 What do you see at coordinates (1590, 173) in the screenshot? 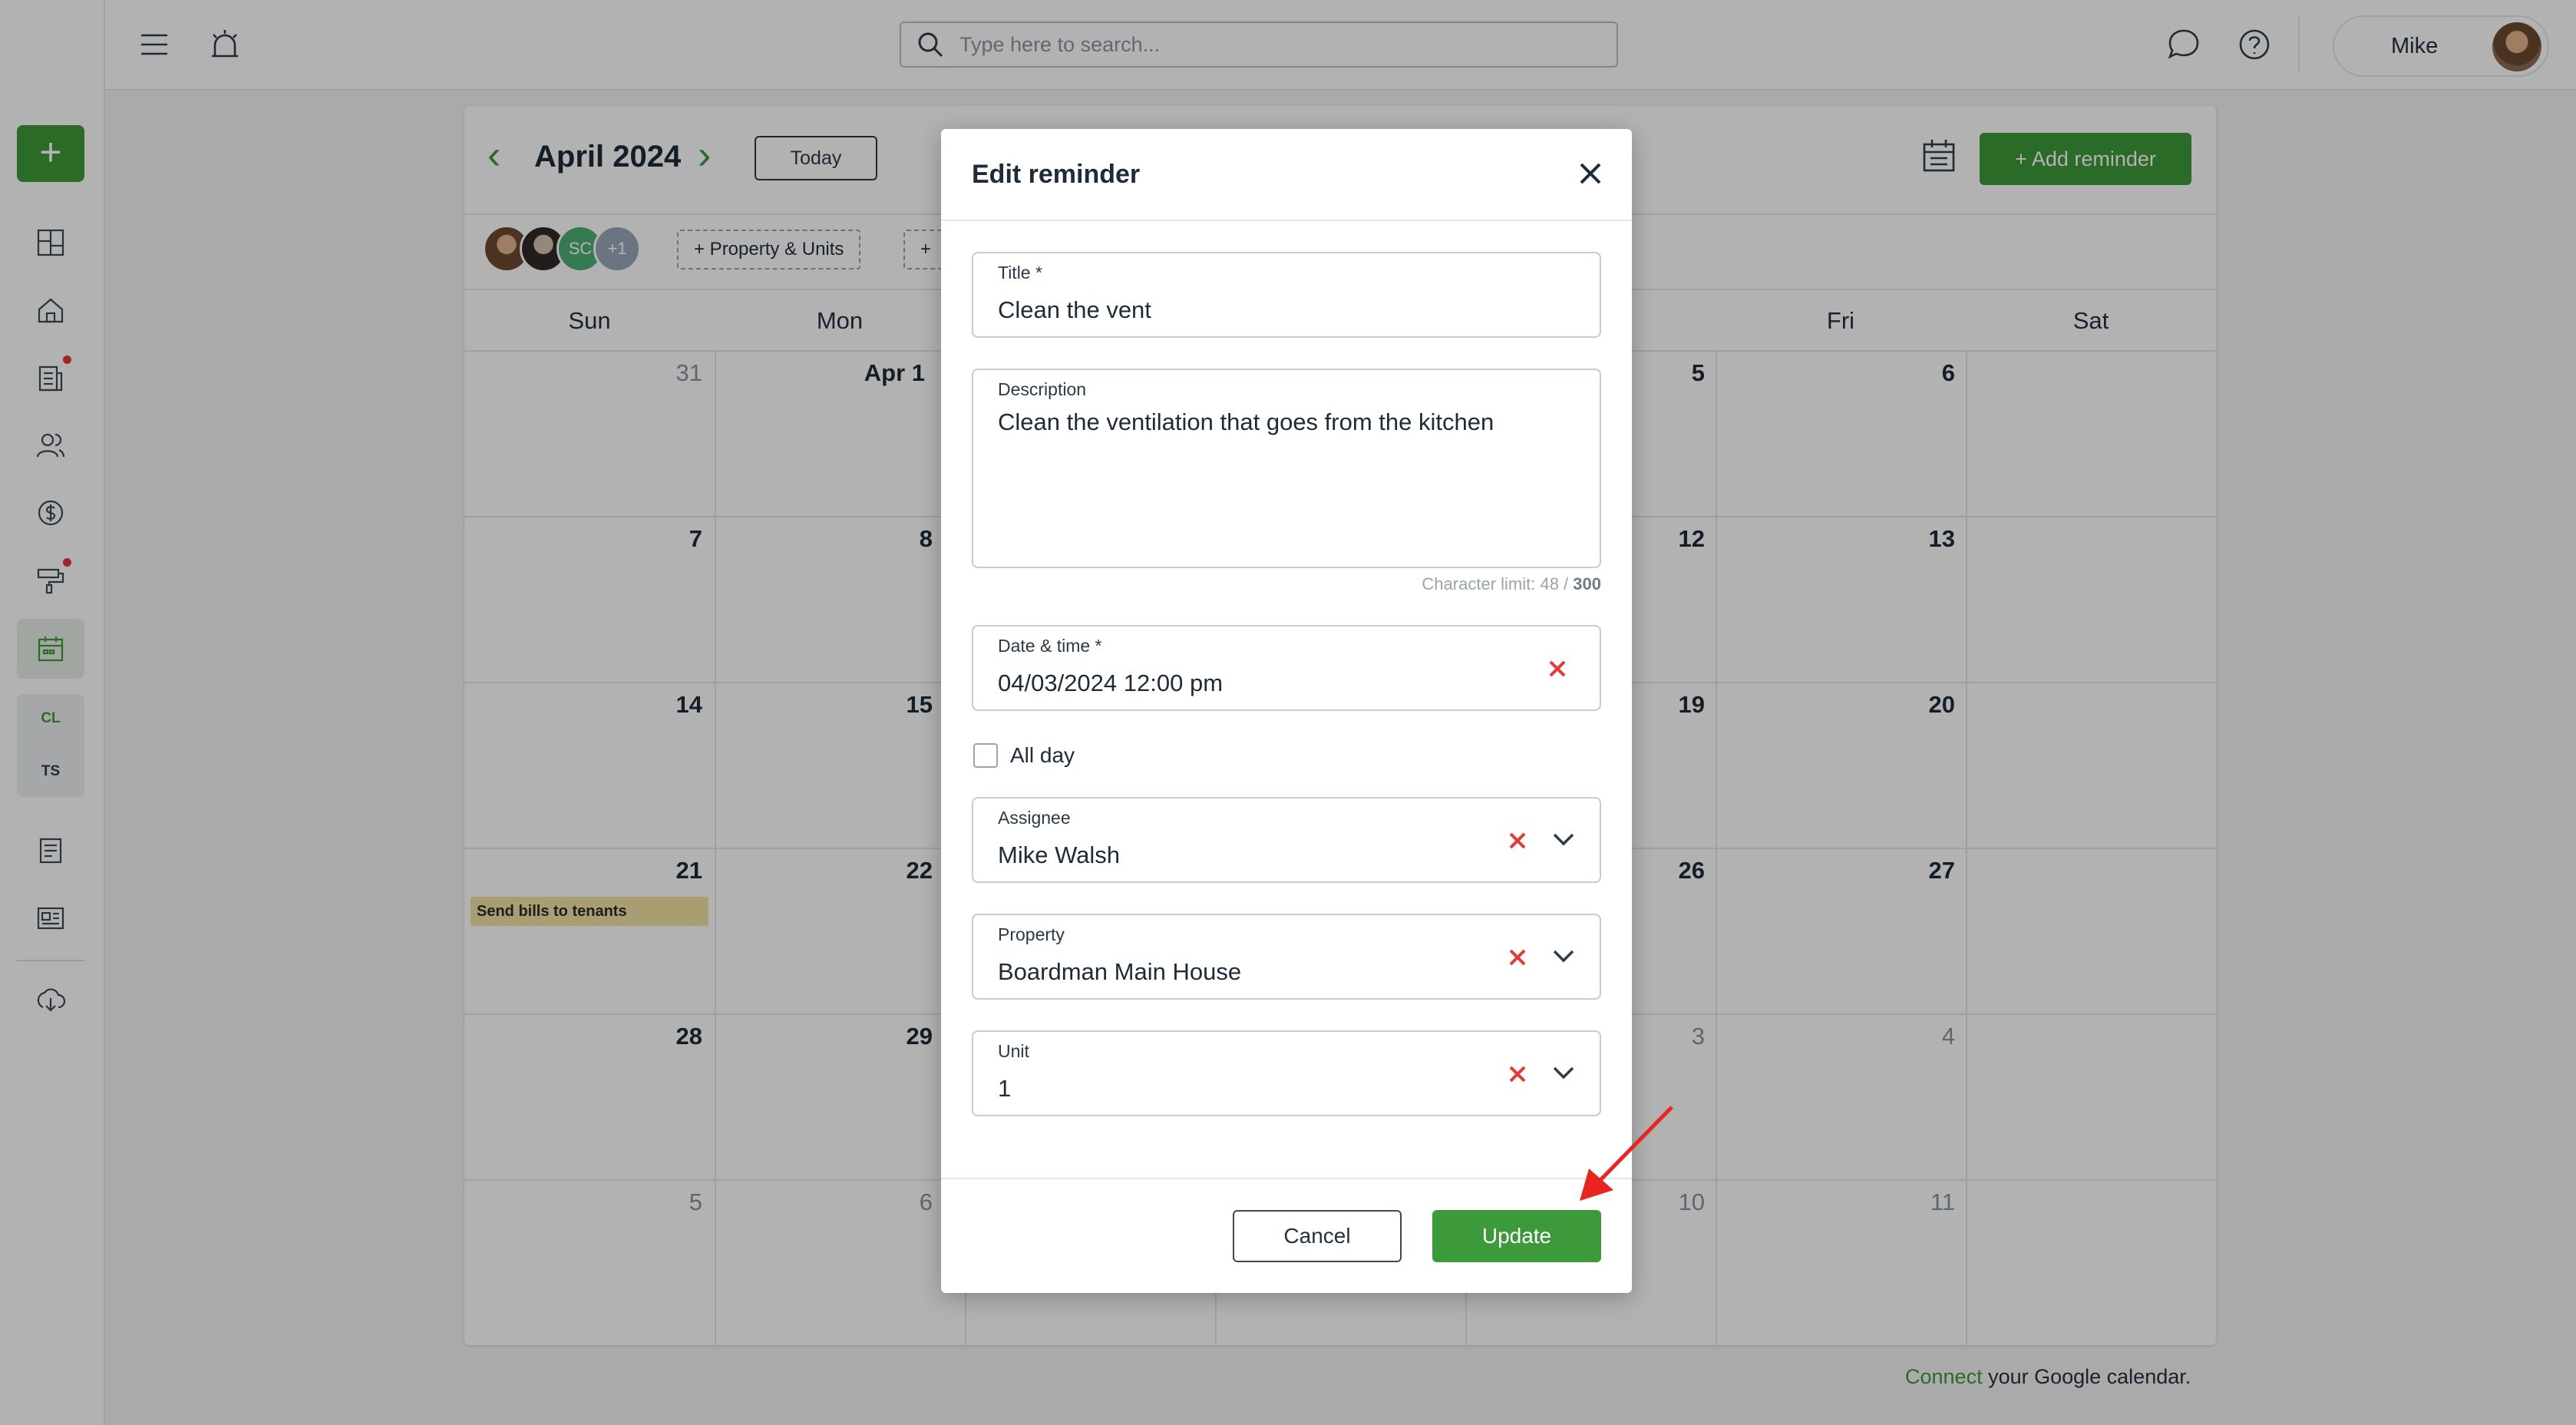
I see `close-icon` at bounding box center [1590, 173].